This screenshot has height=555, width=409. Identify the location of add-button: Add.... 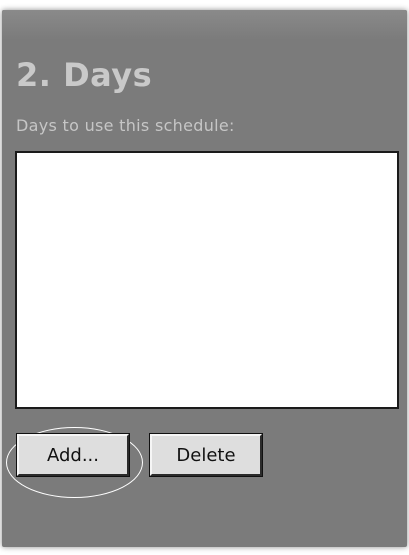
(73, 455).